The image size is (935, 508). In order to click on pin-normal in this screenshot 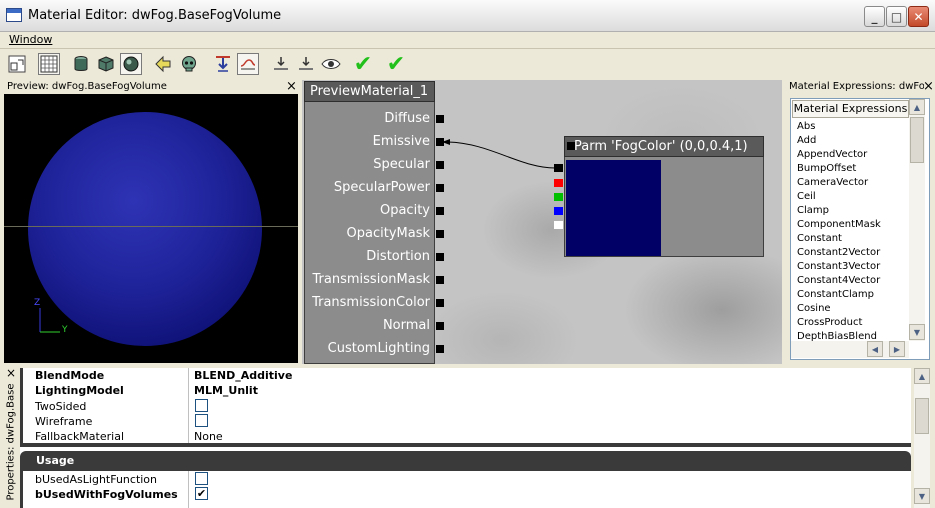, I will do `click(440, 326)`.